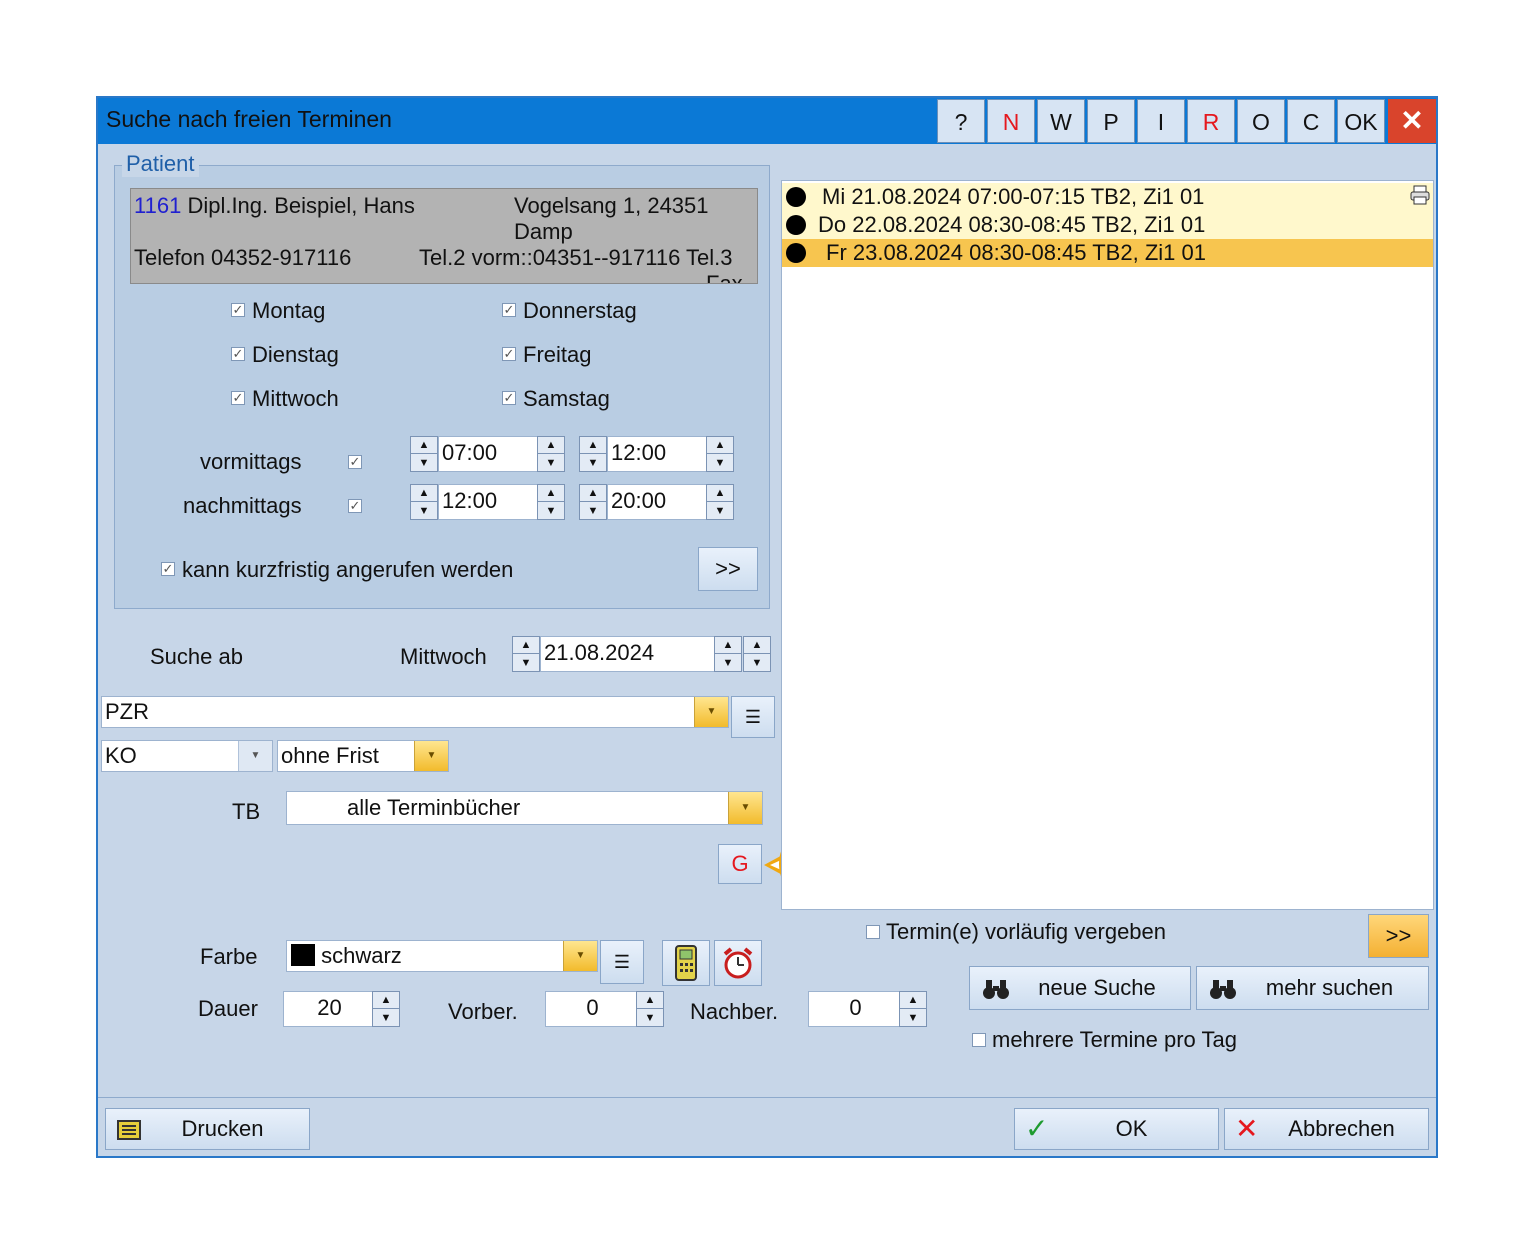 The image size is (1536, 1256). Describe the element at coordinates (386, 1009) in the screenshot. I see `dauer-spinner: ▲ ▼` at that location.